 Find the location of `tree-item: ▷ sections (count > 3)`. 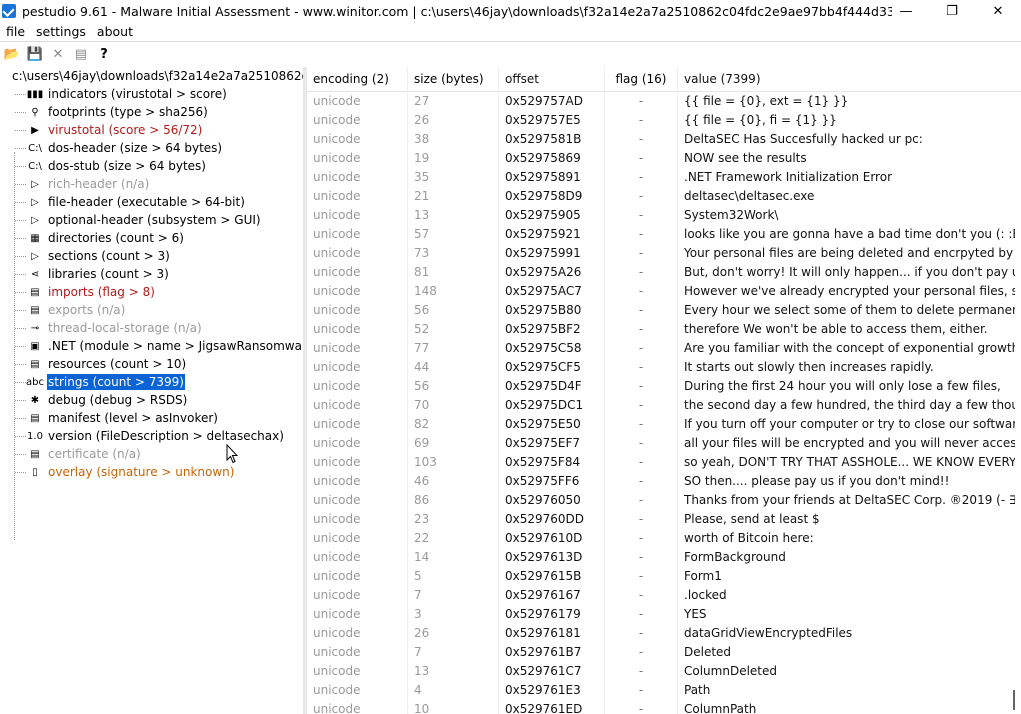

tree-item: ▷ sections (count > 3) is located at coordinates (151, 256).